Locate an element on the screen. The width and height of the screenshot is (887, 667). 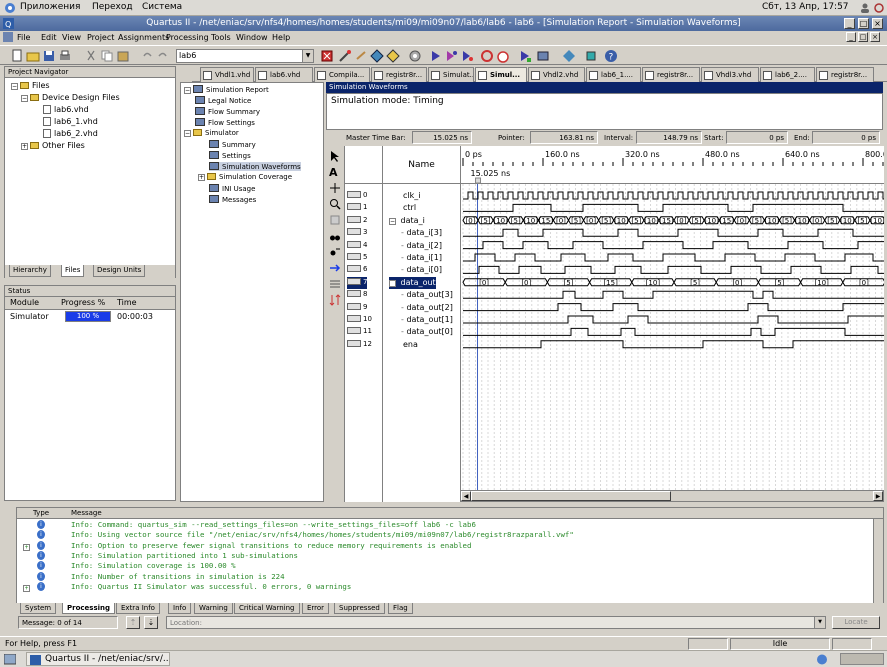
msg-tab-error: Error is located at coordinates (316, 608).